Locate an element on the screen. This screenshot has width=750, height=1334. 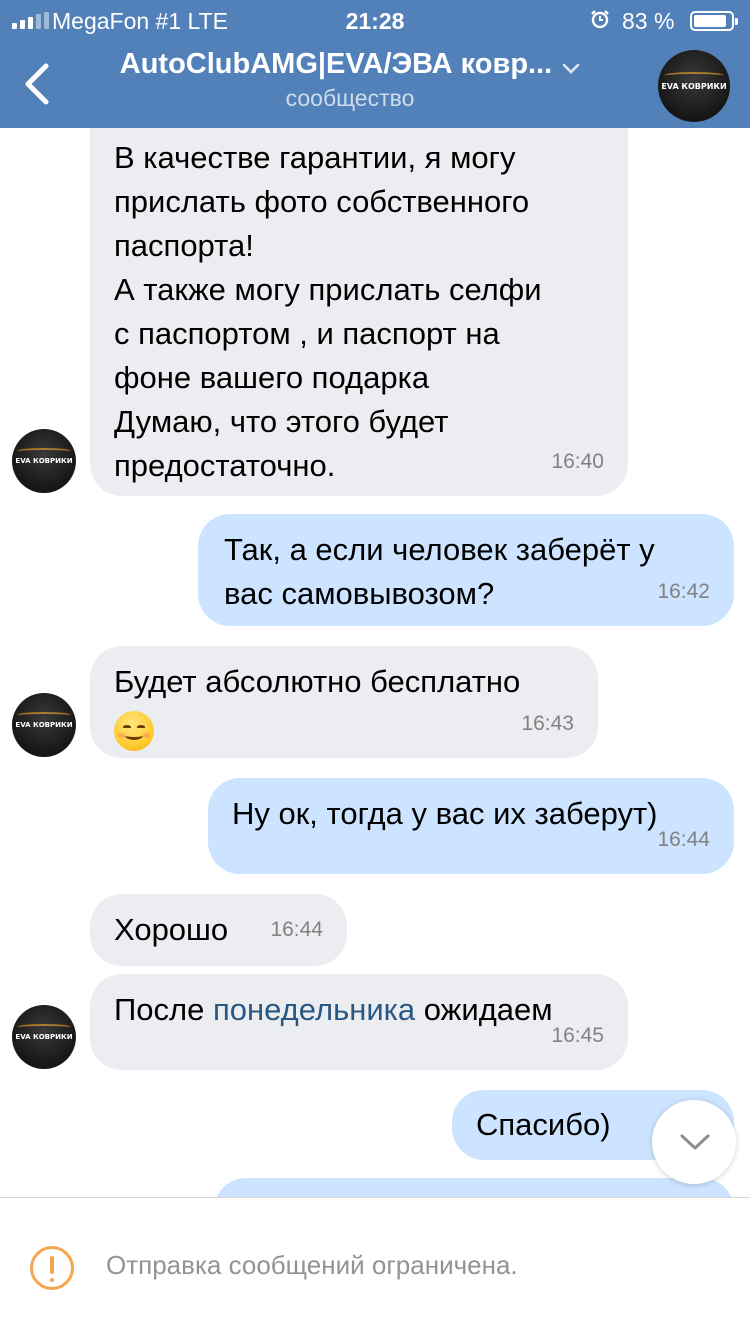
chat-title-area: AutoClubAMG|EVA/ЭВА ковр... сообщество is located at coordinates (350, 80).